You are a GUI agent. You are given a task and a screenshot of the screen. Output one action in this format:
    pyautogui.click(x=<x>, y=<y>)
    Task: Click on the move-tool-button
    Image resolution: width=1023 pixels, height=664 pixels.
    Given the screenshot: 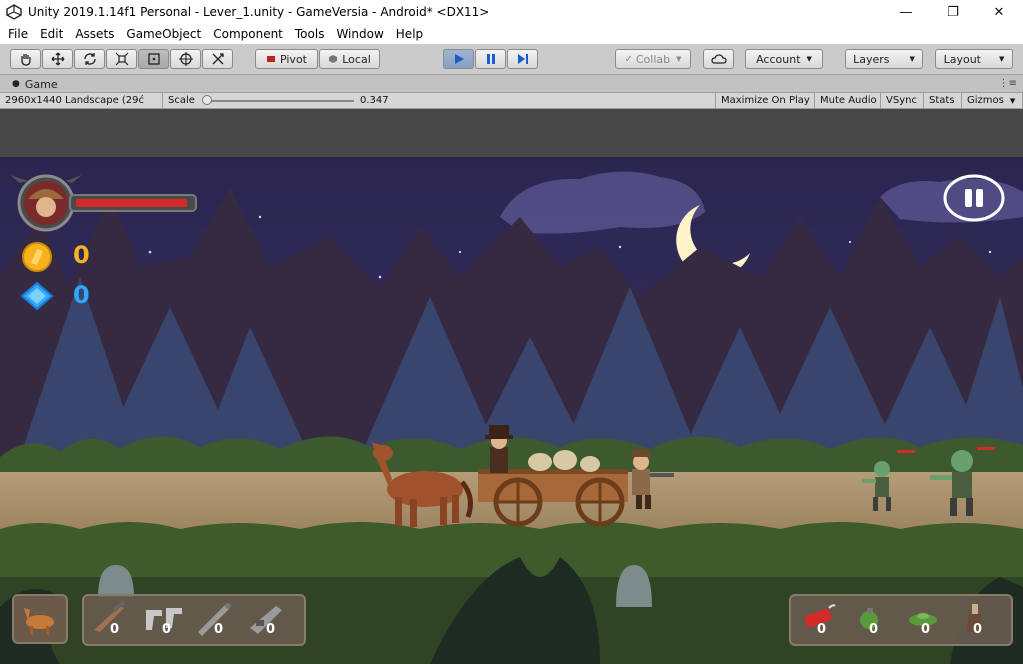 What is the action you would take?
    pyautogui.click(x=57, y=59)
    